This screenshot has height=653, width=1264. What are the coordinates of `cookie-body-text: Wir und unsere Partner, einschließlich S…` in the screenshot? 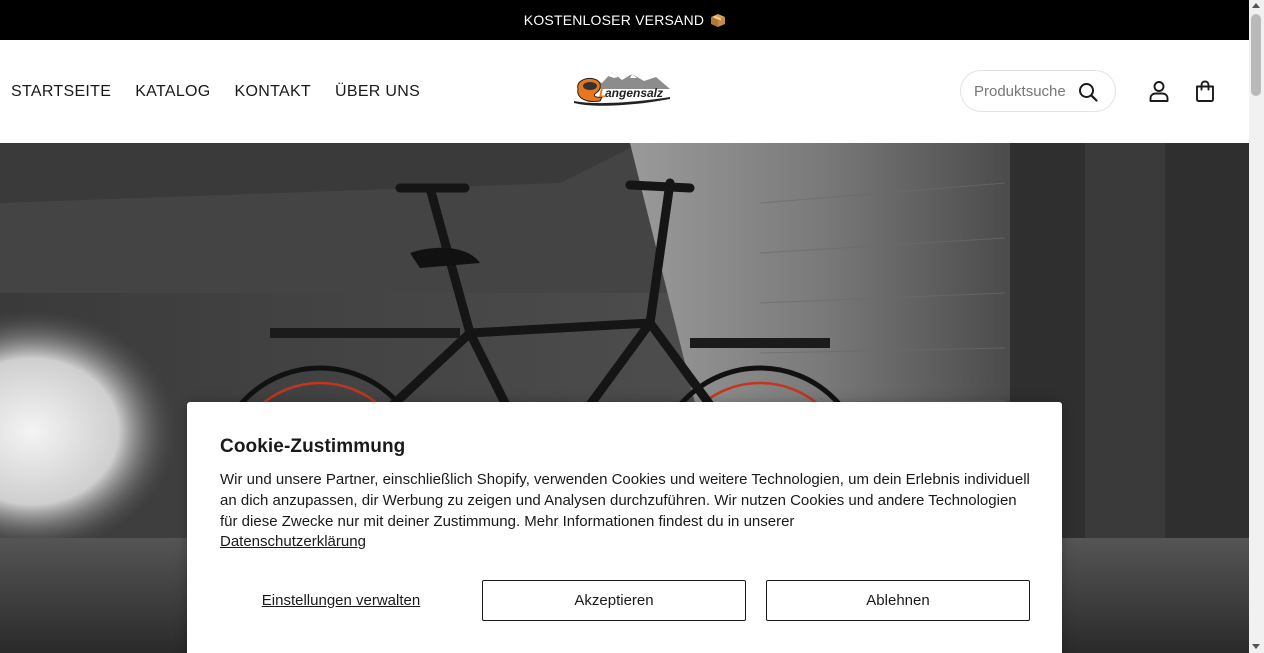 It's located at (625, 500).